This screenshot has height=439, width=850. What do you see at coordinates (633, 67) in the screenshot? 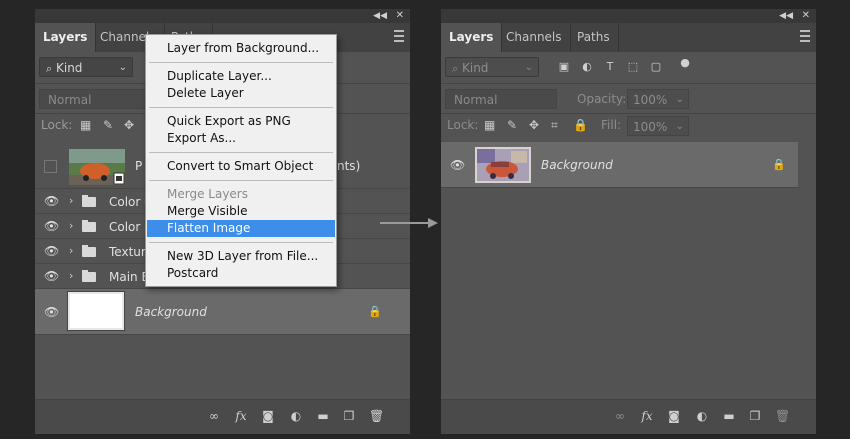
I see `shape-filter-icon: ⬚` at bounding box center [633, 67].